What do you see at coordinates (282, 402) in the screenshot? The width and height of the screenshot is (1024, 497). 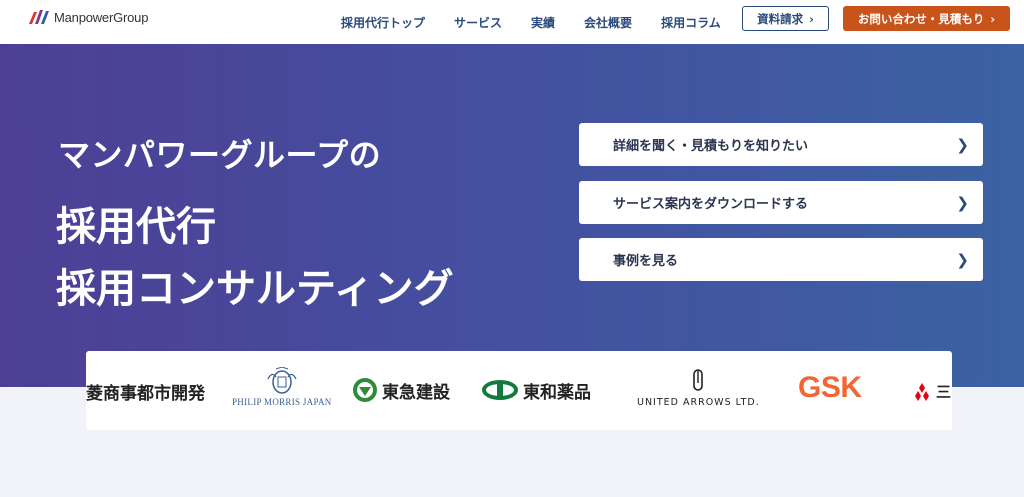 I see `logo-philip-morris-text: PHILIP MORRIS JAPAN` at bounding box center [282, 402].